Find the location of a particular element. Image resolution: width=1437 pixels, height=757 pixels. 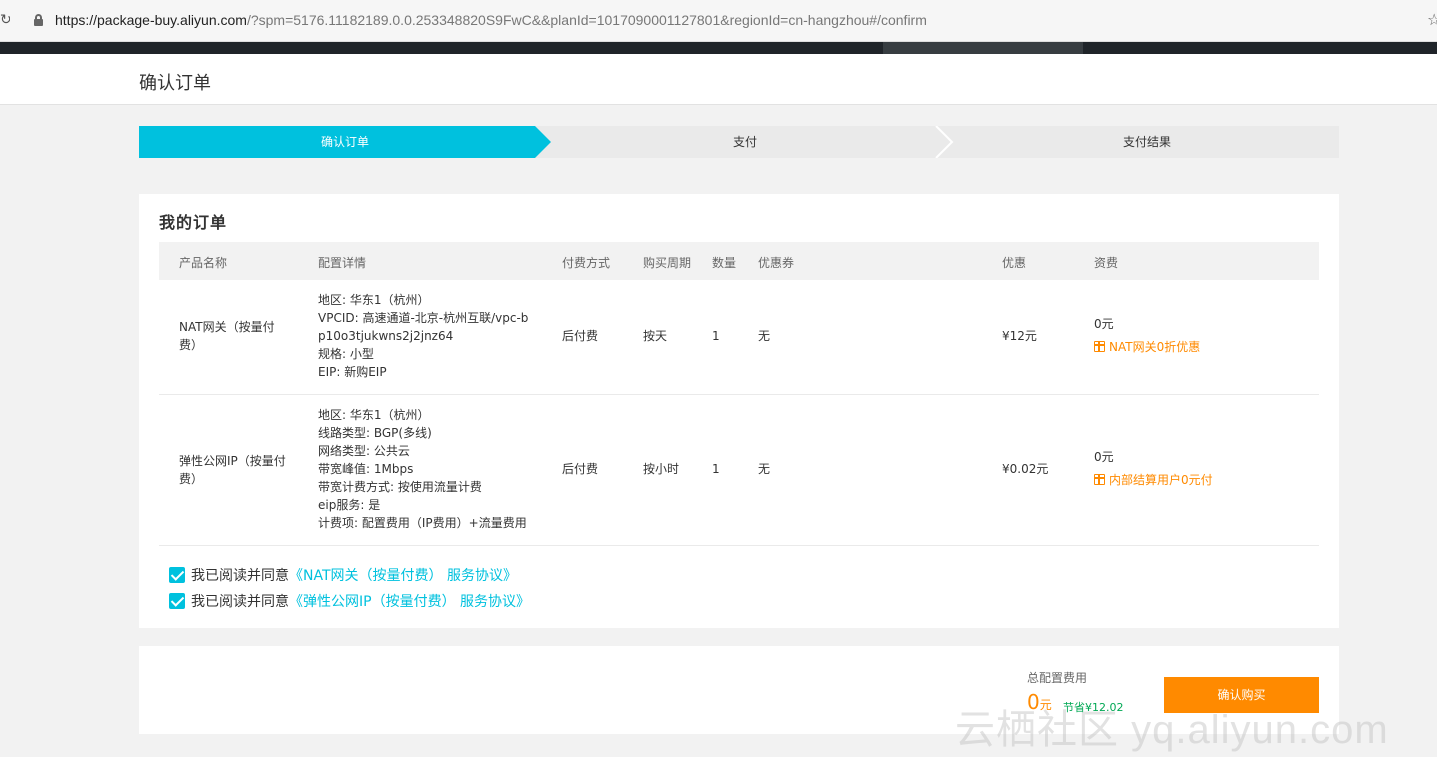

total-label: 总配置费用 is located at coordinates (1057, 678).